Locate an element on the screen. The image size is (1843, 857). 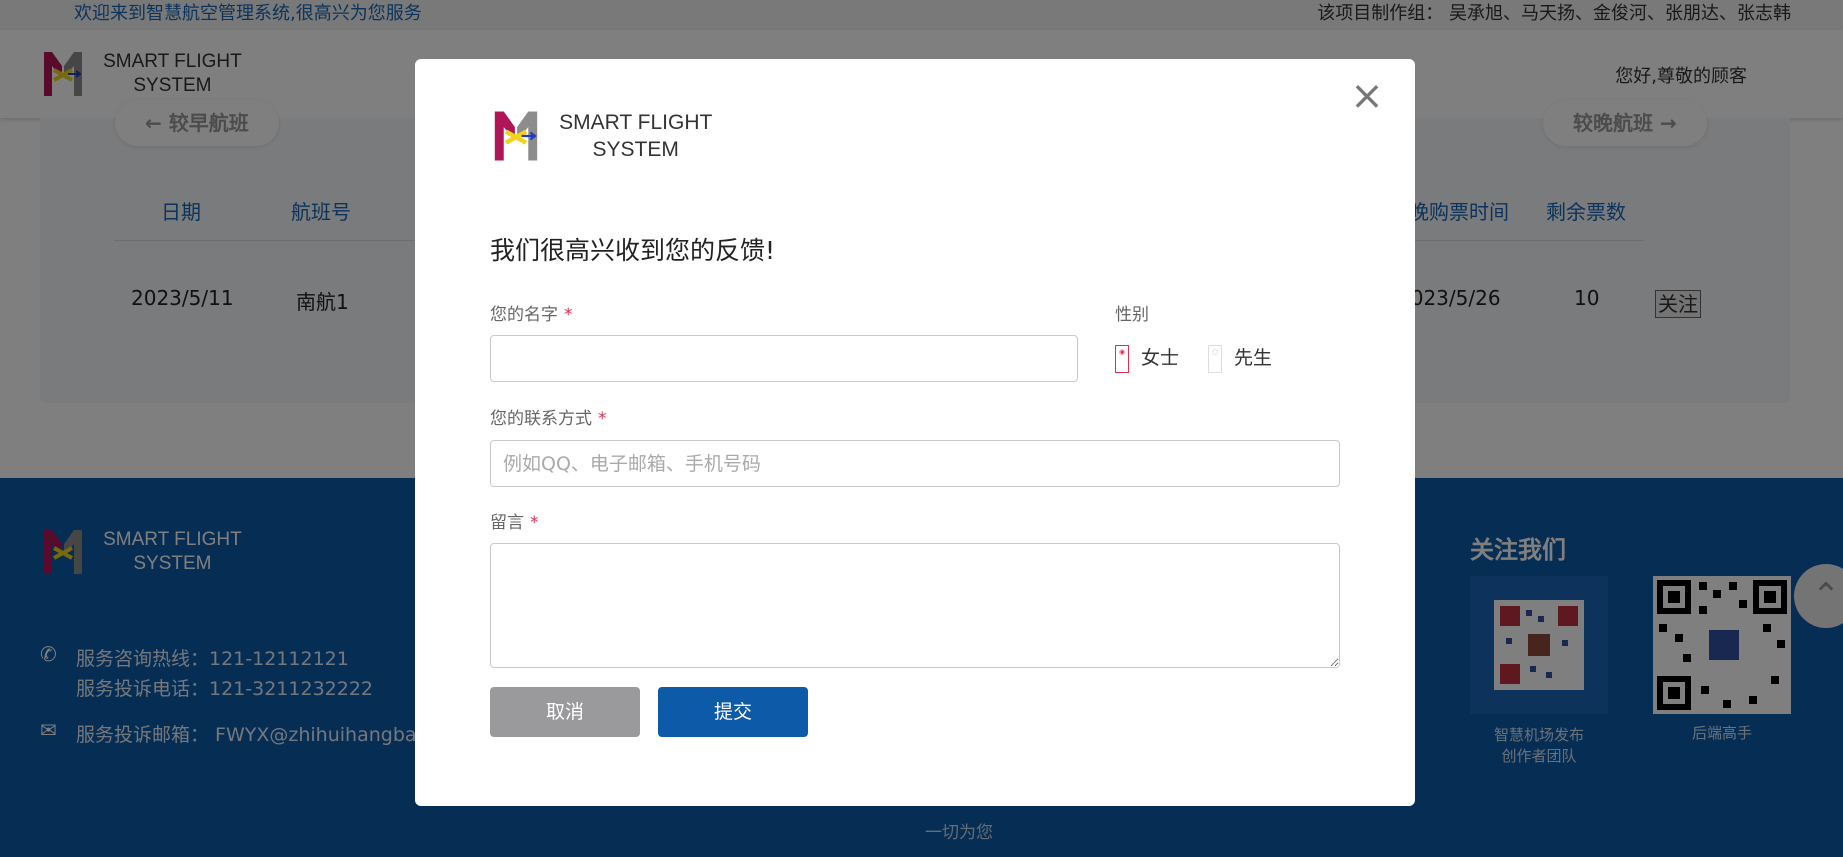
gender-option-male-label: 先生 is located at coordinates (1253, 358).